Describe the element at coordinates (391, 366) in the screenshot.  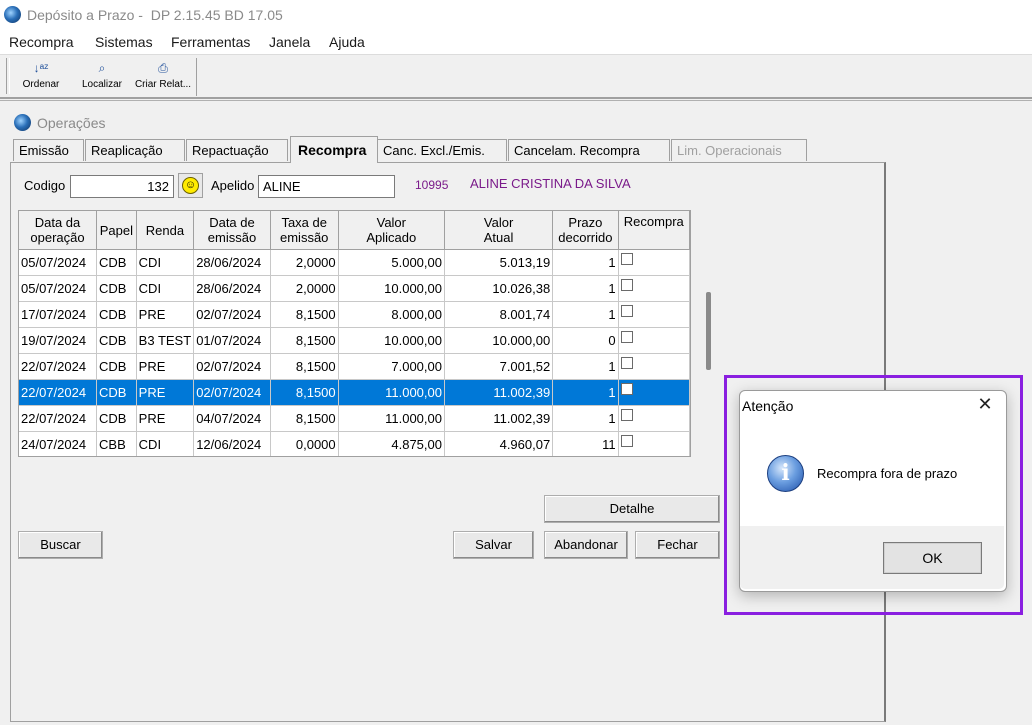
I see `table-cell: 7.000,00` at that location.